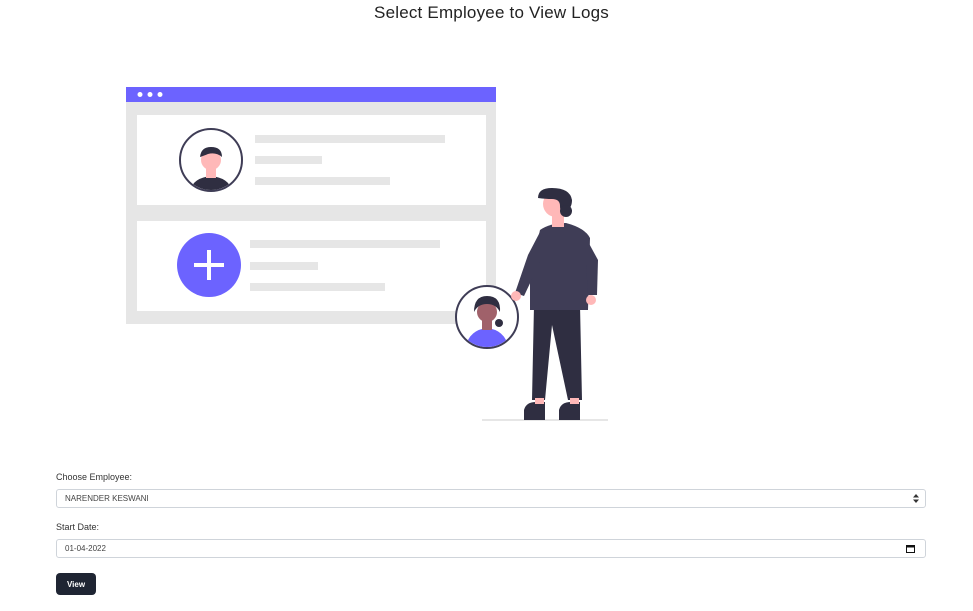  What do you see at coordinates (534, 411) in the screenshot?
I see `person-shoe-left` at bounding box center [534, 411].